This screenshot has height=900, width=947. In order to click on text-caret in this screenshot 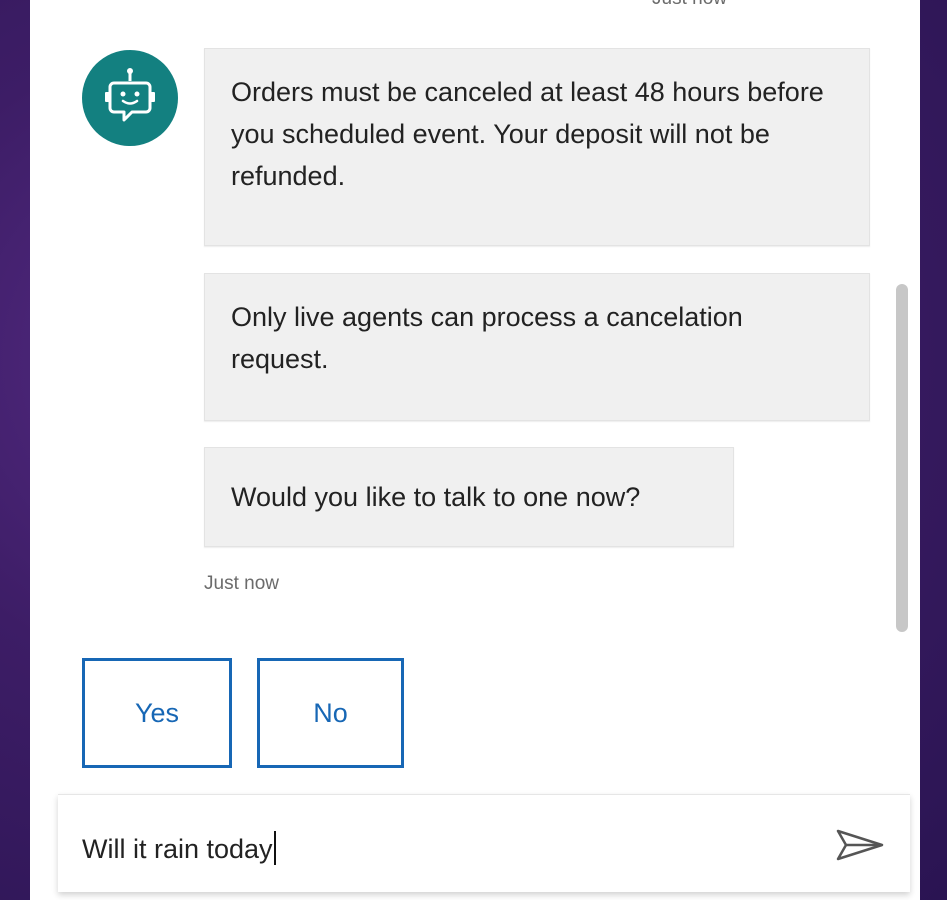, I will do `click(274, 848)`.